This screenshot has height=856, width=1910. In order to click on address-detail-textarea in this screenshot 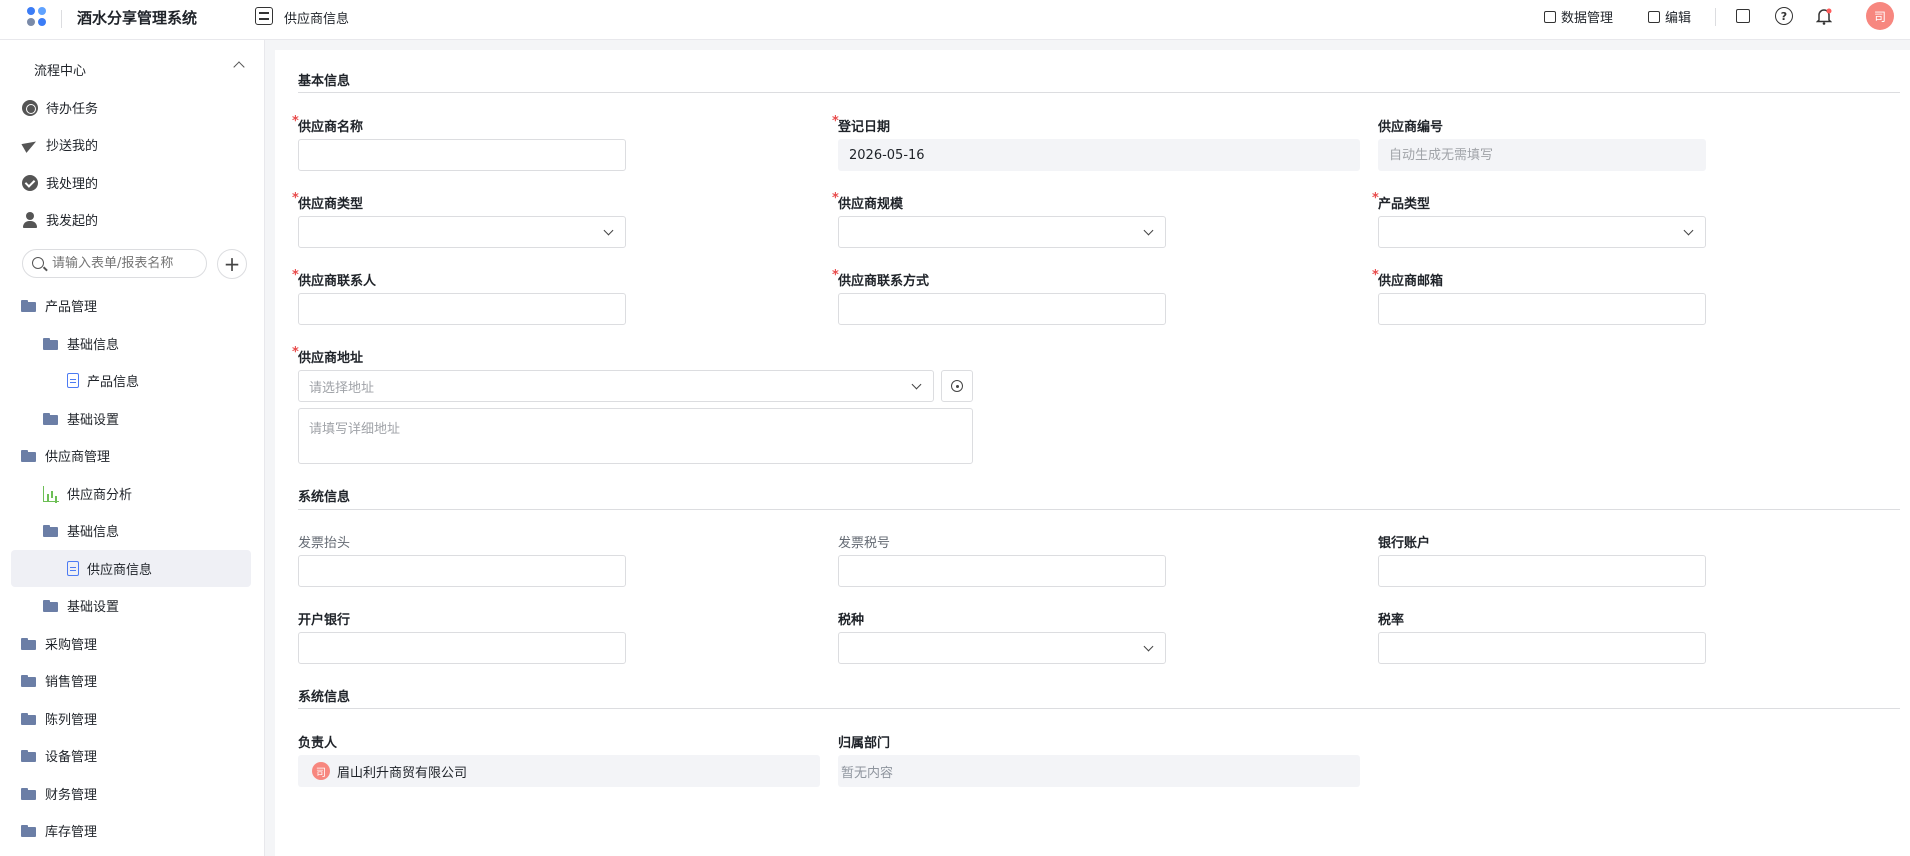, I will do `click(635, 436)`.